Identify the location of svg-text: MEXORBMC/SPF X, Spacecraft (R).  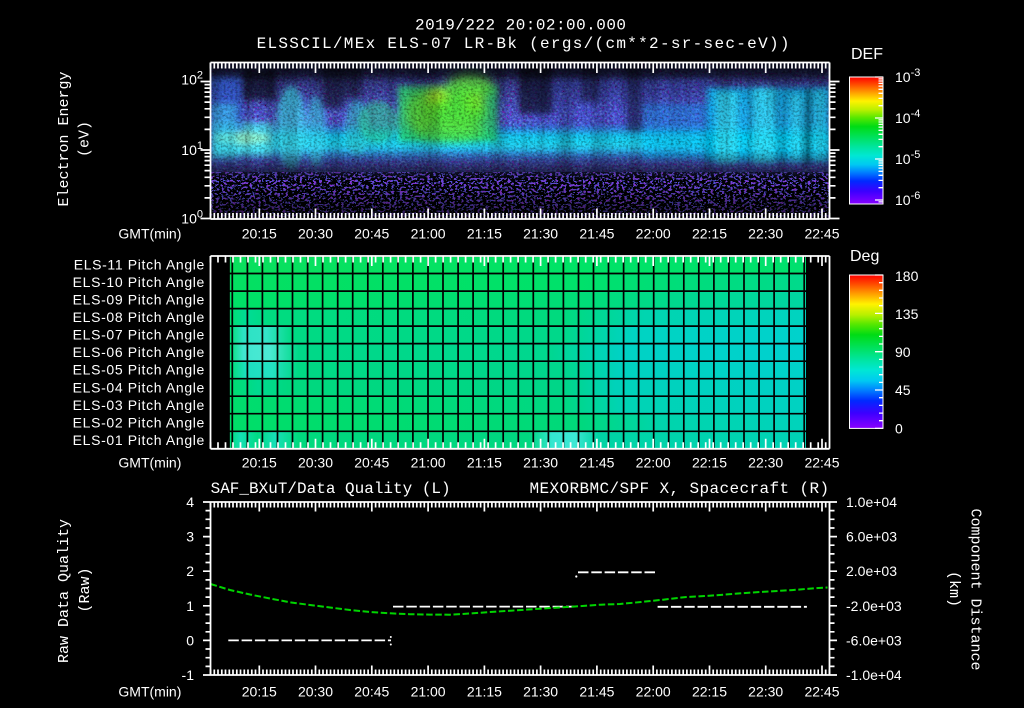
(680, 489).